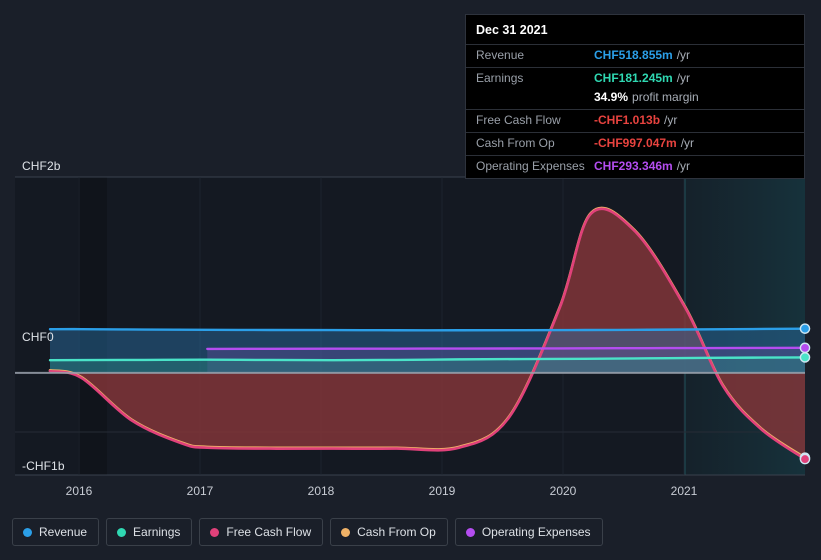 The height and width of the screenshot is (560, 821). I want to click on endpoint-dot-revenue, so click(805, 328).